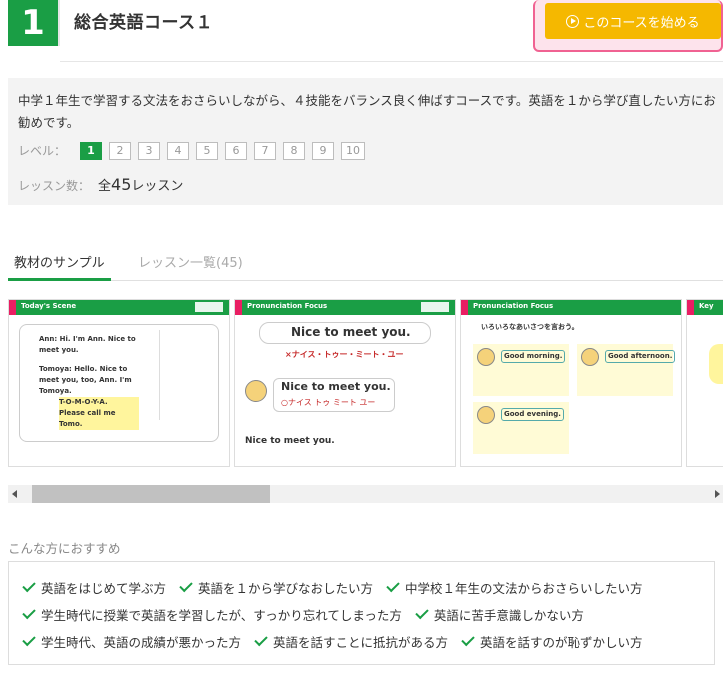 This screenshot has height=674, width=723. What do you see at coordinates (91, 150) in the screenshot?
I see `level-1: 1` at bounding box center [91, 150].